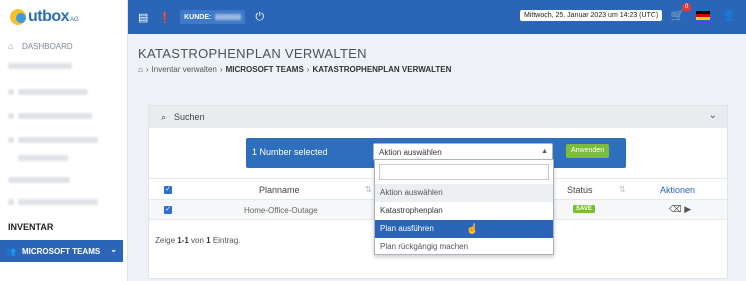 This screenshot has width=746, height=281. Describe the element at coordinates (184, 69) in the screenshot. I see `breadcrumb-item: Inventar verwalten` at that location.